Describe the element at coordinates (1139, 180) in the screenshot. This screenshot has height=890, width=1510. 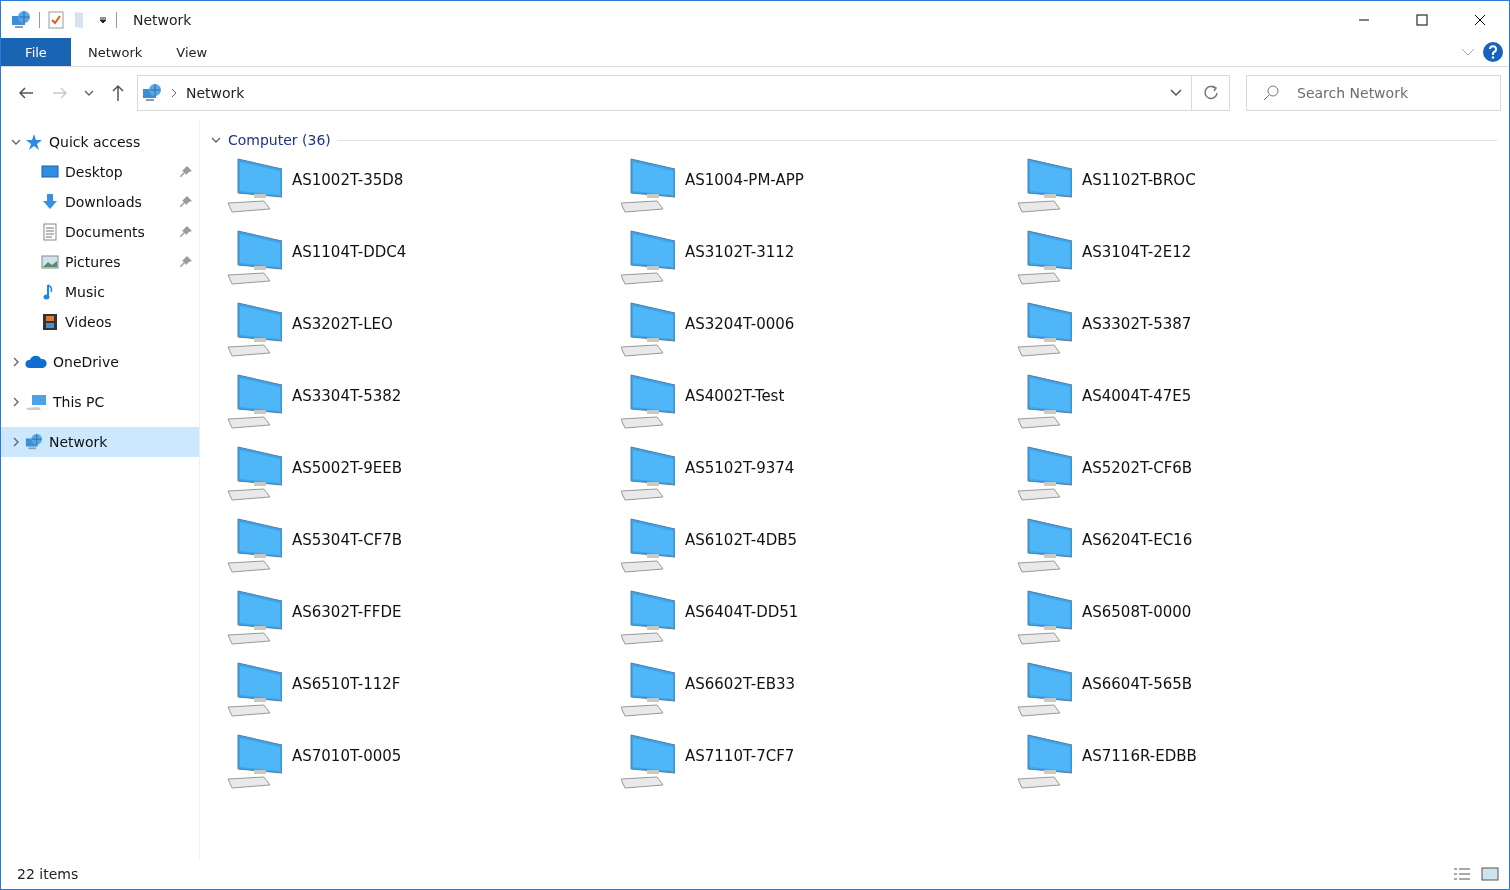
I see `computer-name: AS1102T-BROC` at that location.